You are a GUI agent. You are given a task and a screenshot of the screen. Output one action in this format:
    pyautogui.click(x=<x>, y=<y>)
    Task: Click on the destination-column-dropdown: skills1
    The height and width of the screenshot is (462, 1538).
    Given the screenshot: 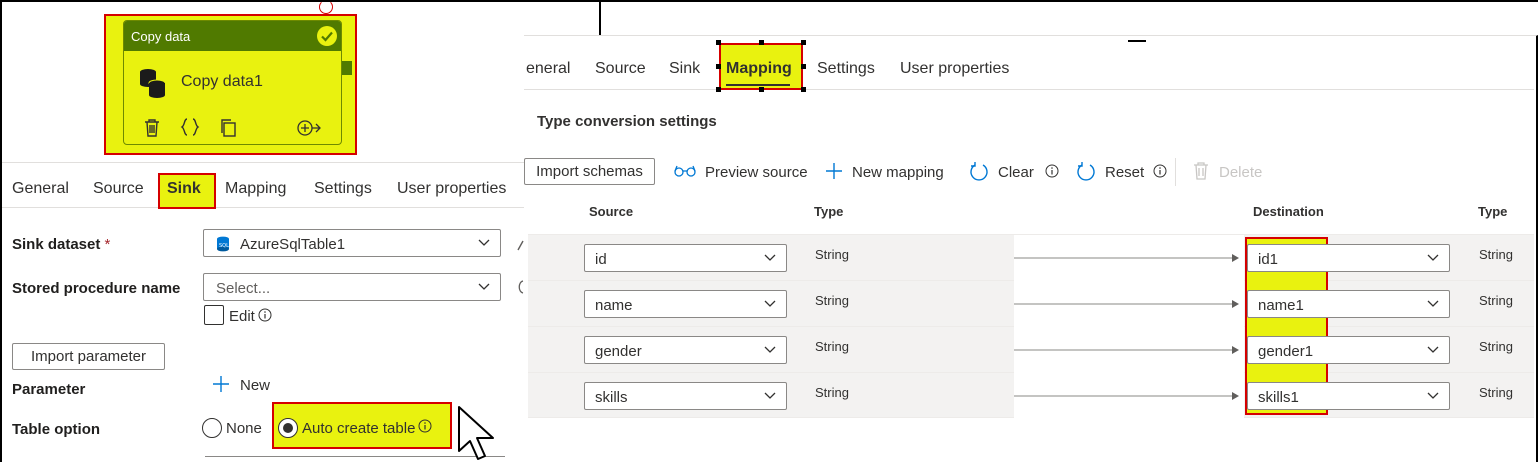 What is the action you would take?
    pyautogui.click(x=1348, y=396)
    